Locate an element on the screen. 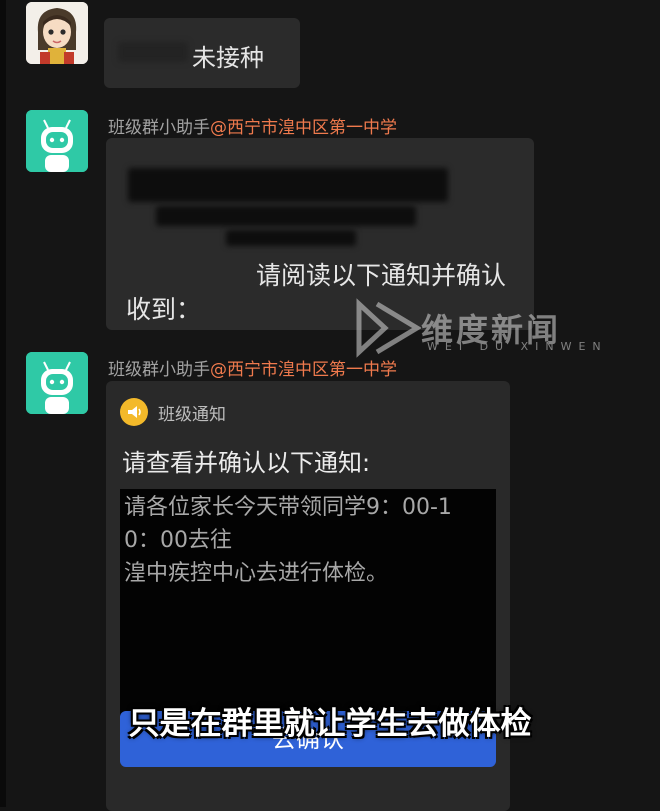  message-bubble: 未接种 is located at coordinates (202, 53).